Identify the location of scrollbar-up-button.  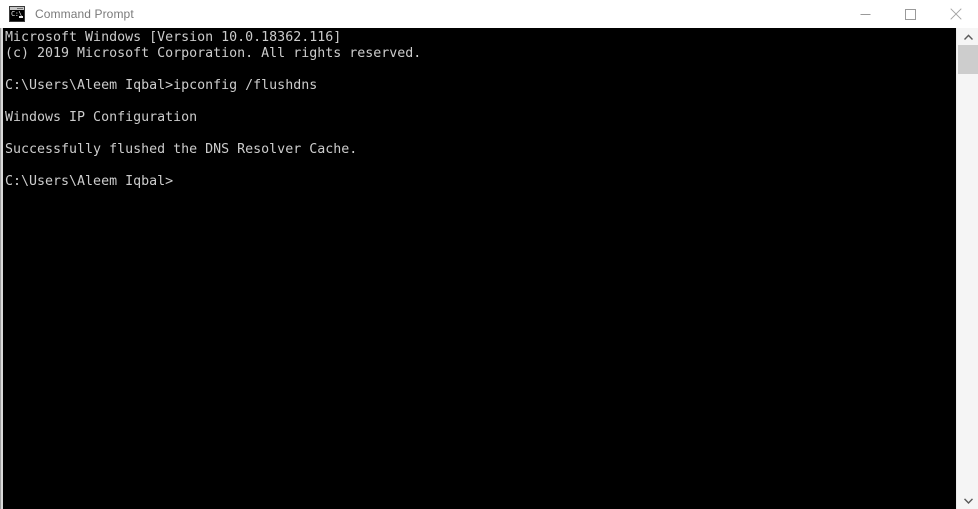
(967, 36).